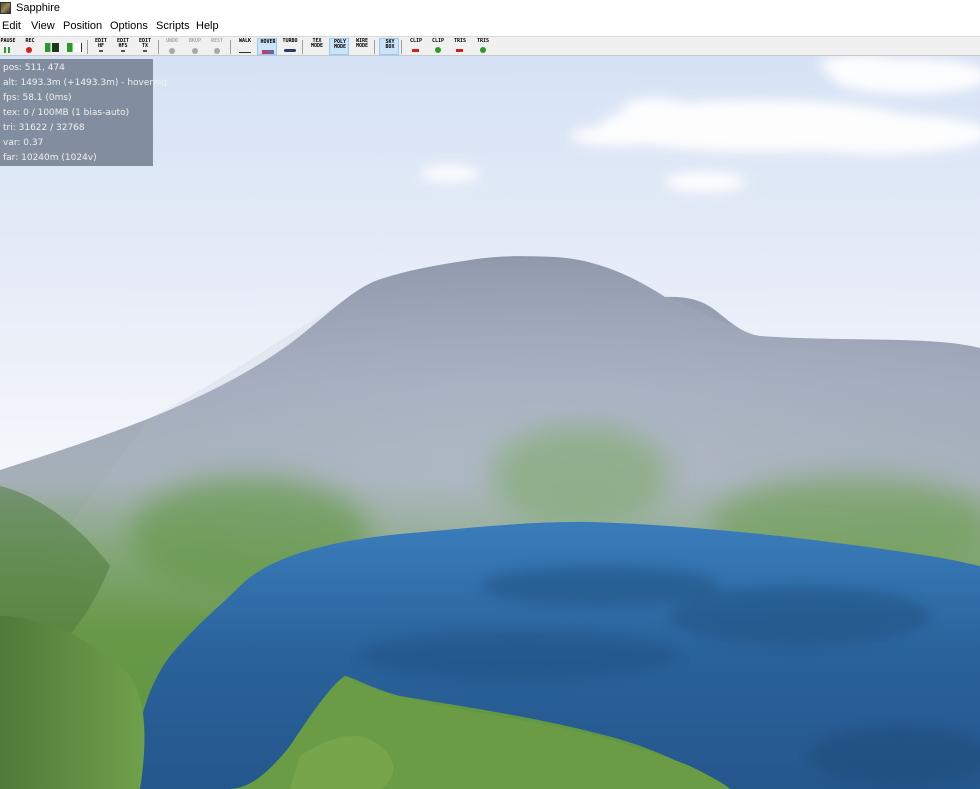 This screenshot has width=980, height=789. Describe the element at coordinates (245, 41) in the screenshot. I see `toolbar-button-label: WALK` at that location.